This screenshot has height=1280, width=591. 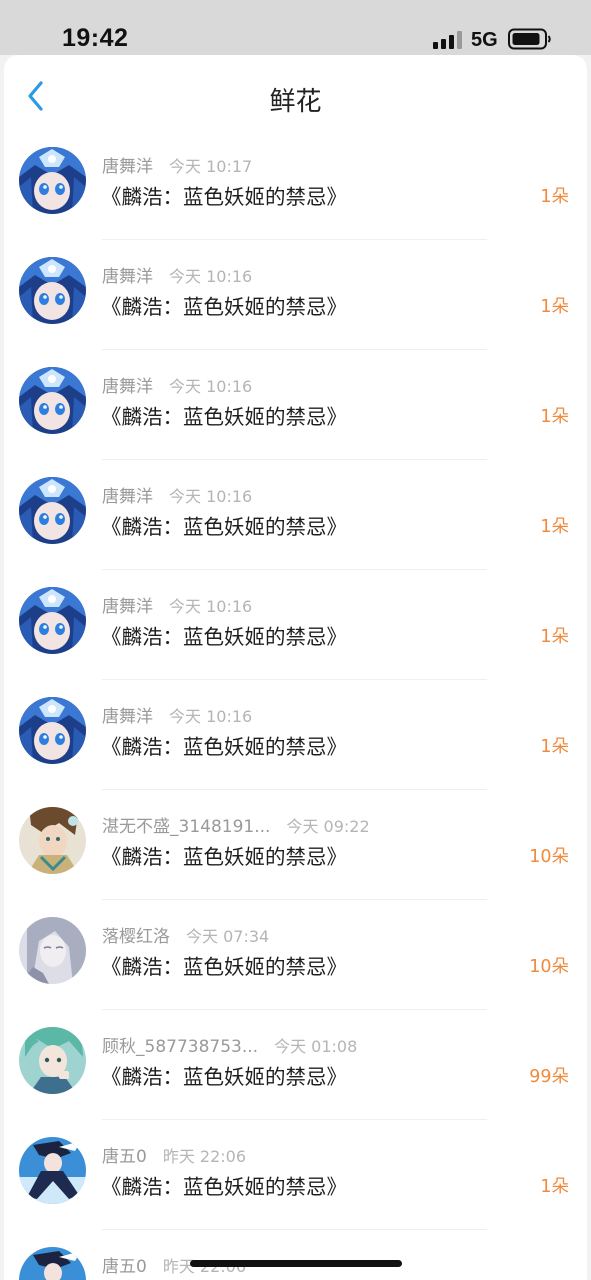 I want to click on list-item: 唐五0昨天 22:06, so click(x=295, y=1255).